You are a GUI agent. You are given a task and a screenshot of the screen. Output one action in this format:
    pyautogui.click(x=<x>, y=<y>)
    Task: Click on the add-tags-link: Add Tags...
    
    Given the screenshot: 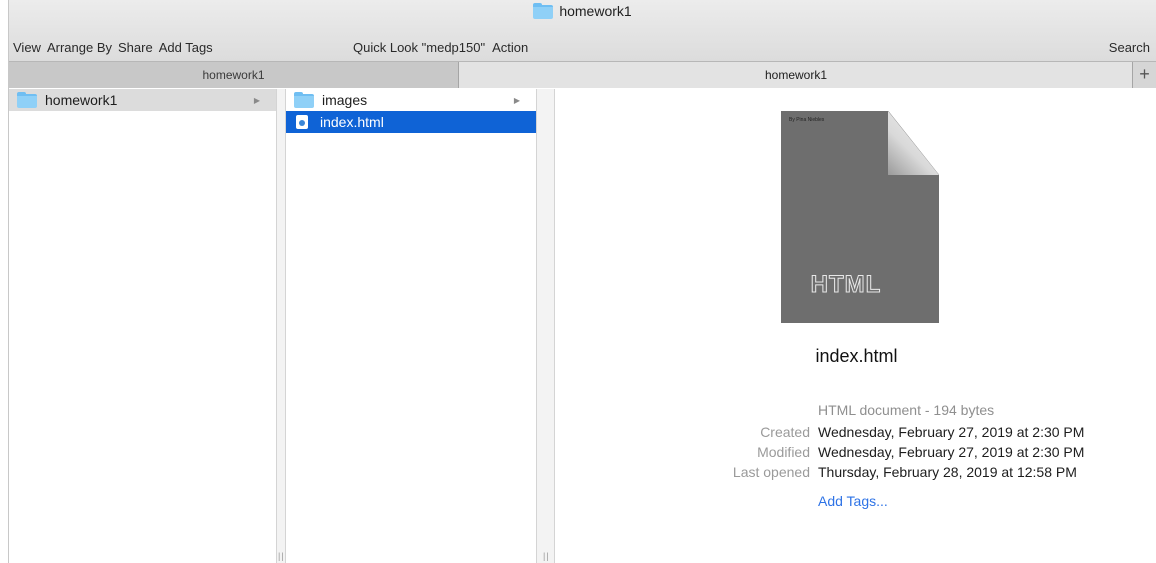 What is the action you would take?
    pyautogui.click(x=853, y=501)
    